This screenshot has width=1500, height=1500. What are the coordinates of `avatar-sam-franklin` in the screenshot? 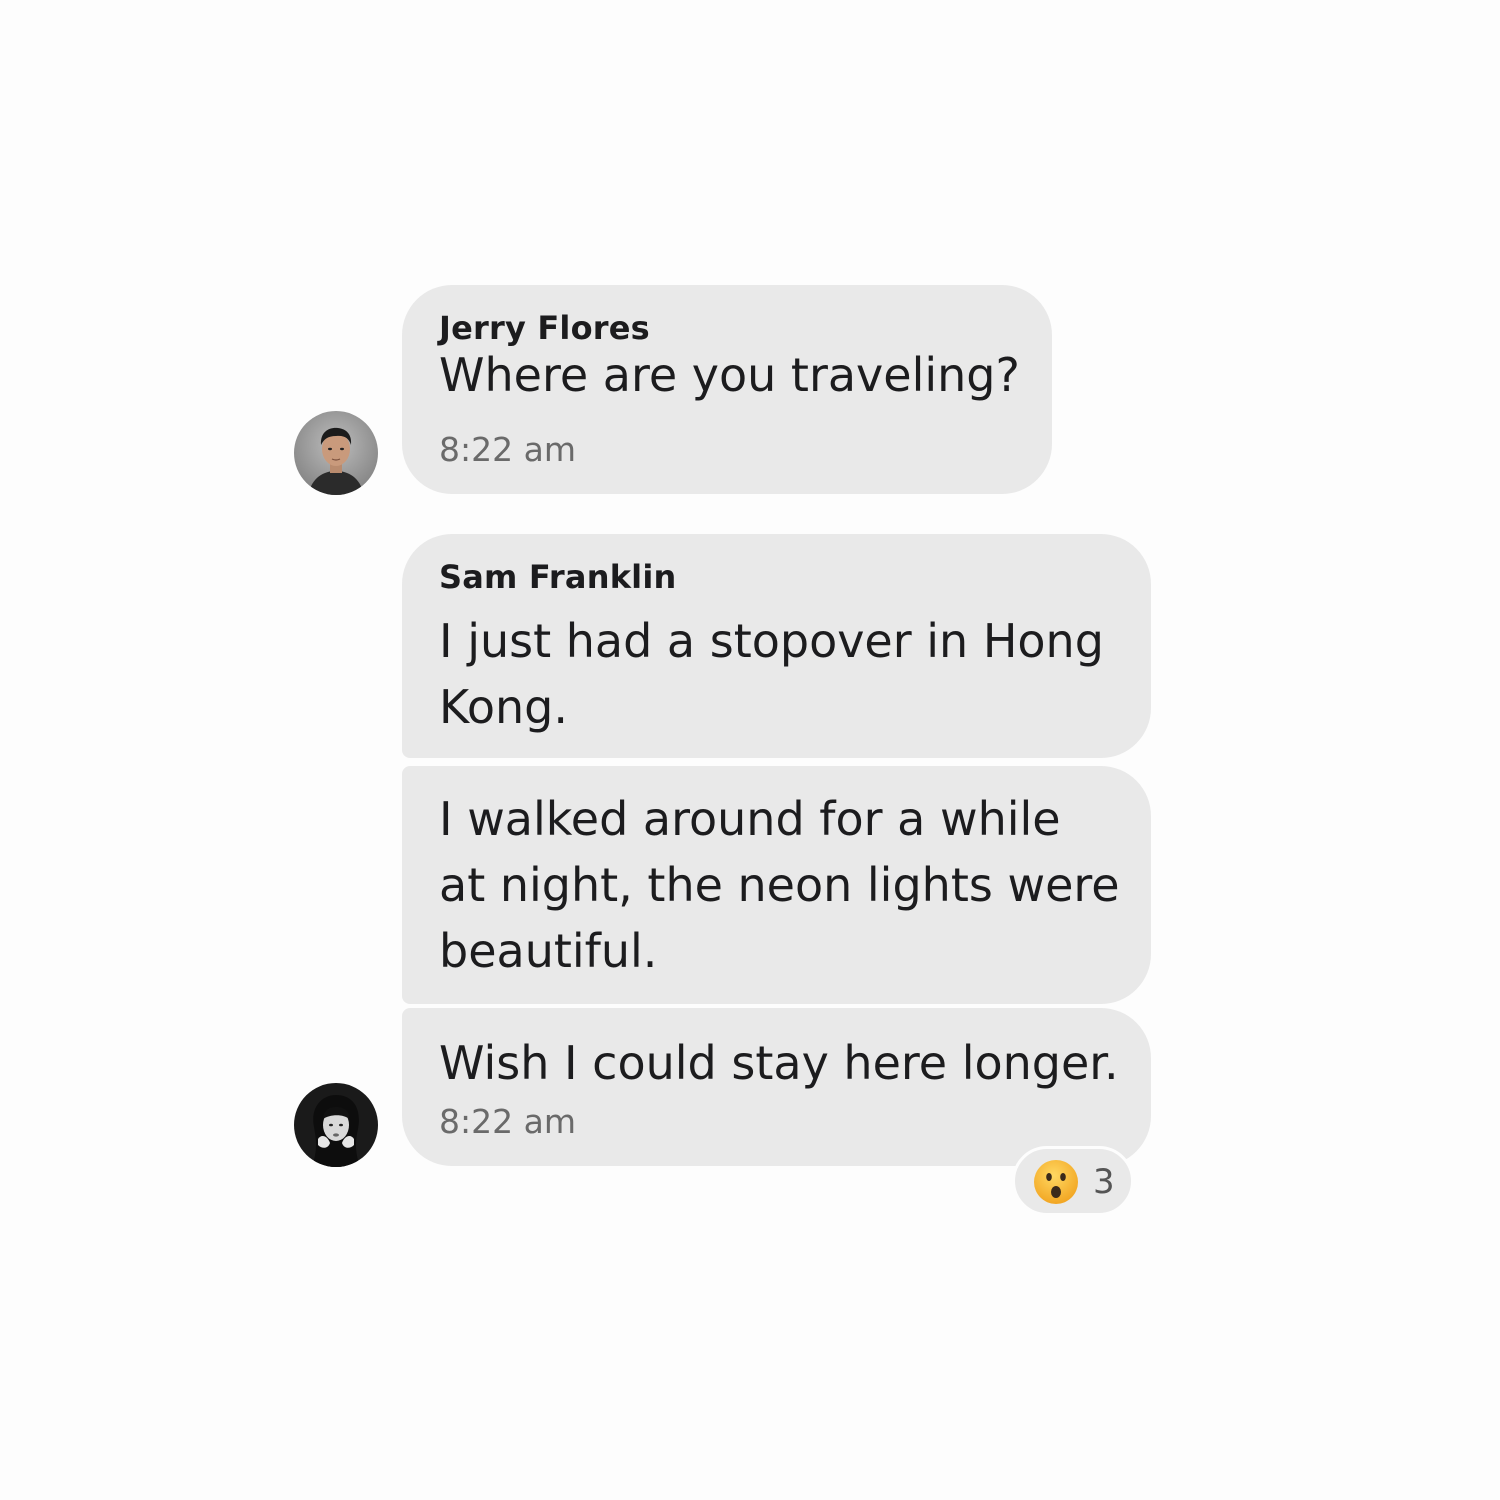 It's located at (336, 1125).